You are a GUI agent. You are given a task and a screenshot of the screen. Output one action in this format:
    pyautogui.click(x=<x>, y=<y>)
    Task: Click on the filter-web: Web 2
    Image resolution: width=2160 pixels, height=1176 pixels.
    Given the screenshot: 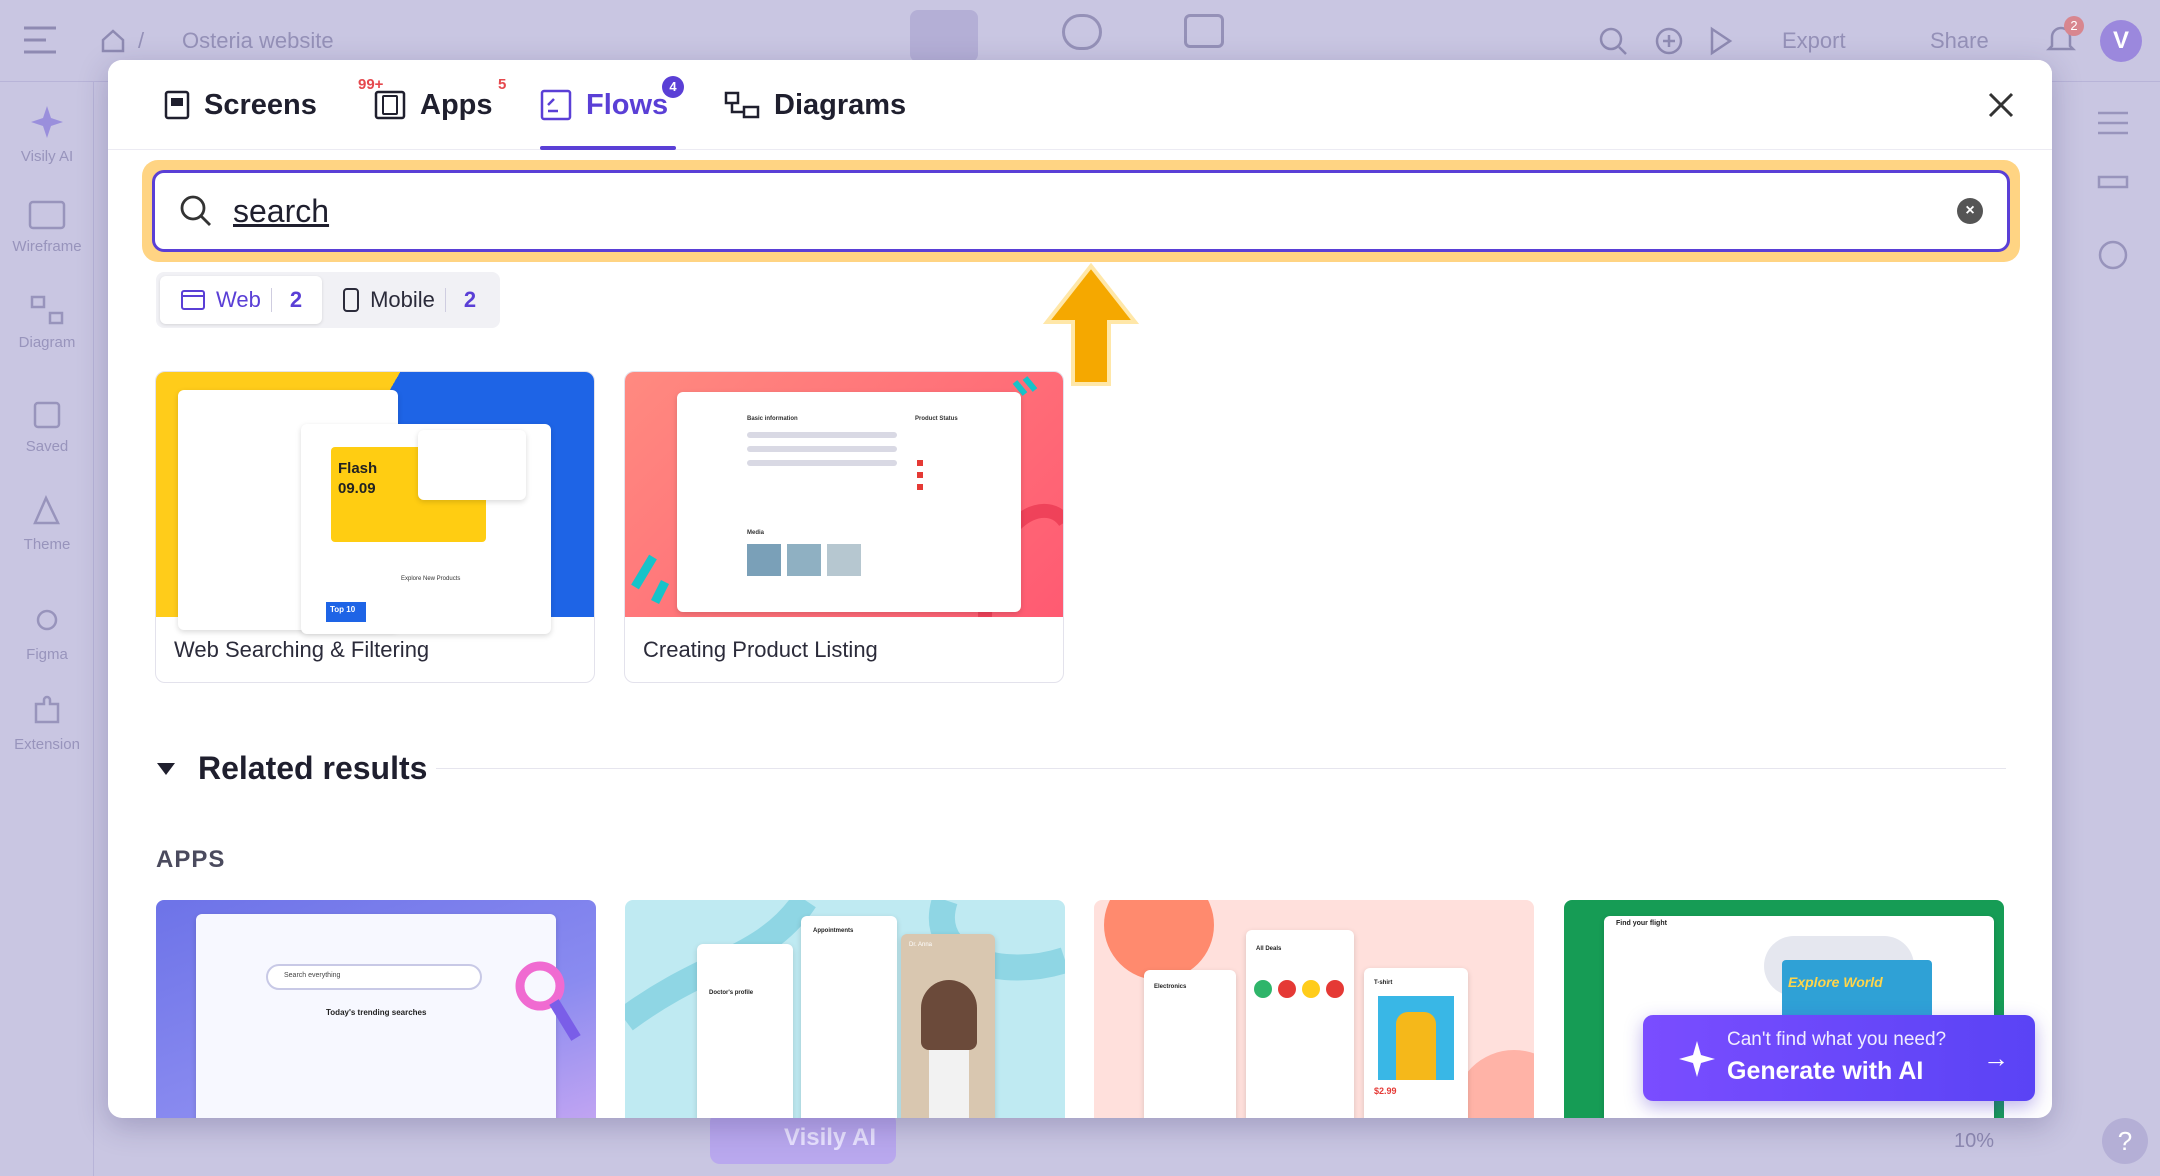 What is the action you would take?
    pyautogui.click(x=241, y=300)
    